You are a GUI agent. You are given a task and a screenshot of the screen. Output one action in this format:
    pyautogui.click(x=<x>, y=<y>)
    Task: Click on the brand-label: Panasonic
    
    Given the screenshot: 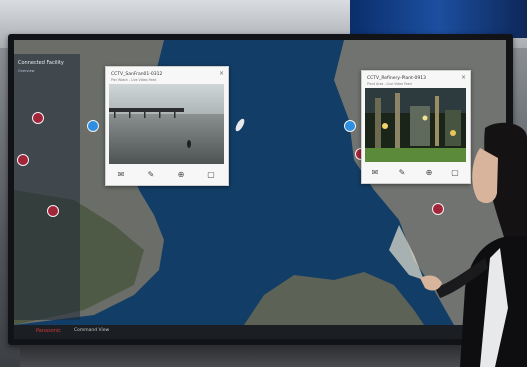 What is the action you would take?
    pyautogui.click(x=49, y=331)
    